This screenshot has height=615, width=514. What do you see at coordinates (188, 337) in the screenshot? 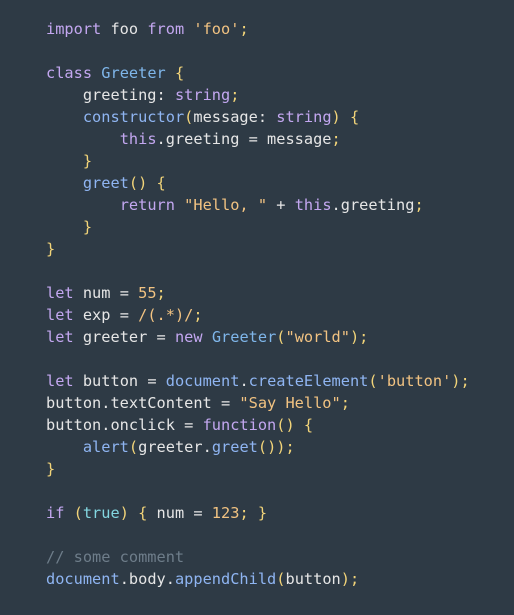
I see `code-token-keyword: new` at bounding box center [188, 337].